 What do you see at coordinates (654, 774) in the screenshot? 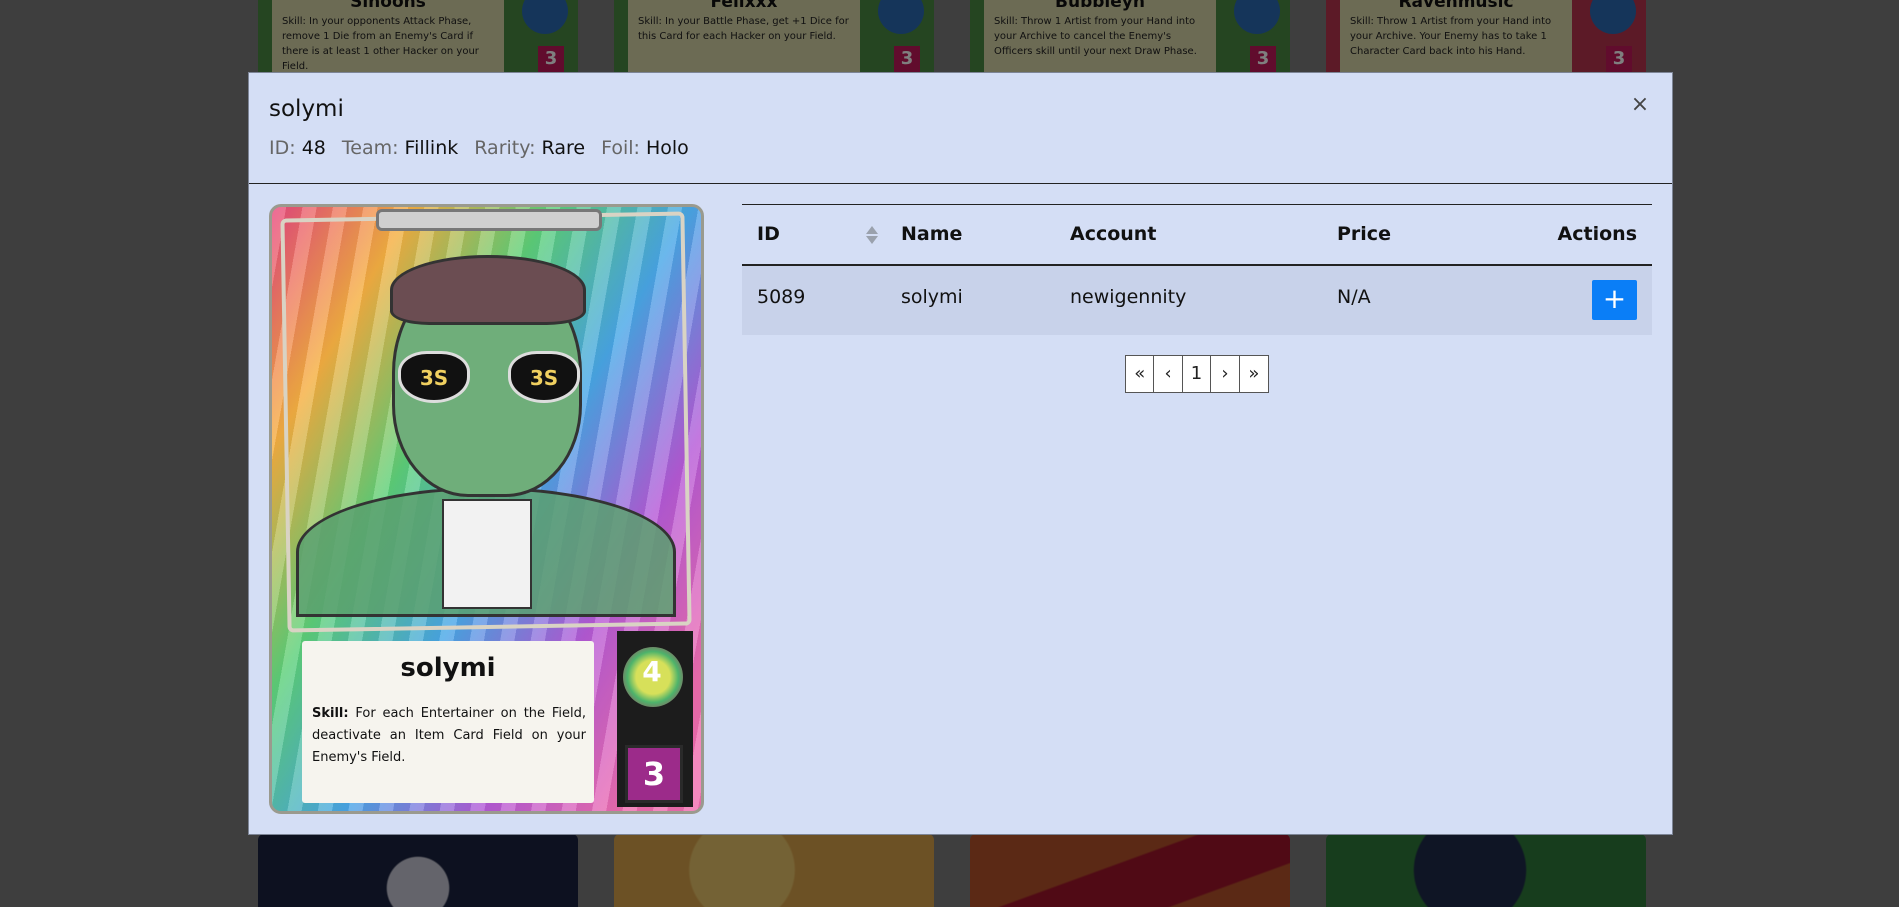
I see `card-cost: 3` at bounding box center [654, 774].